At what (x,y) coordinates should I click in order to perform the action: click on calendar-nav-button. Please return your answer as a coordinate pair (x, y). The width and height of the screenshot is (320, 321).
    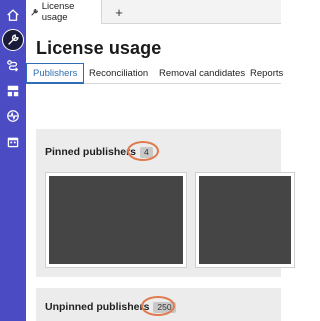
    Looking at the image, I should click on (13, 142).